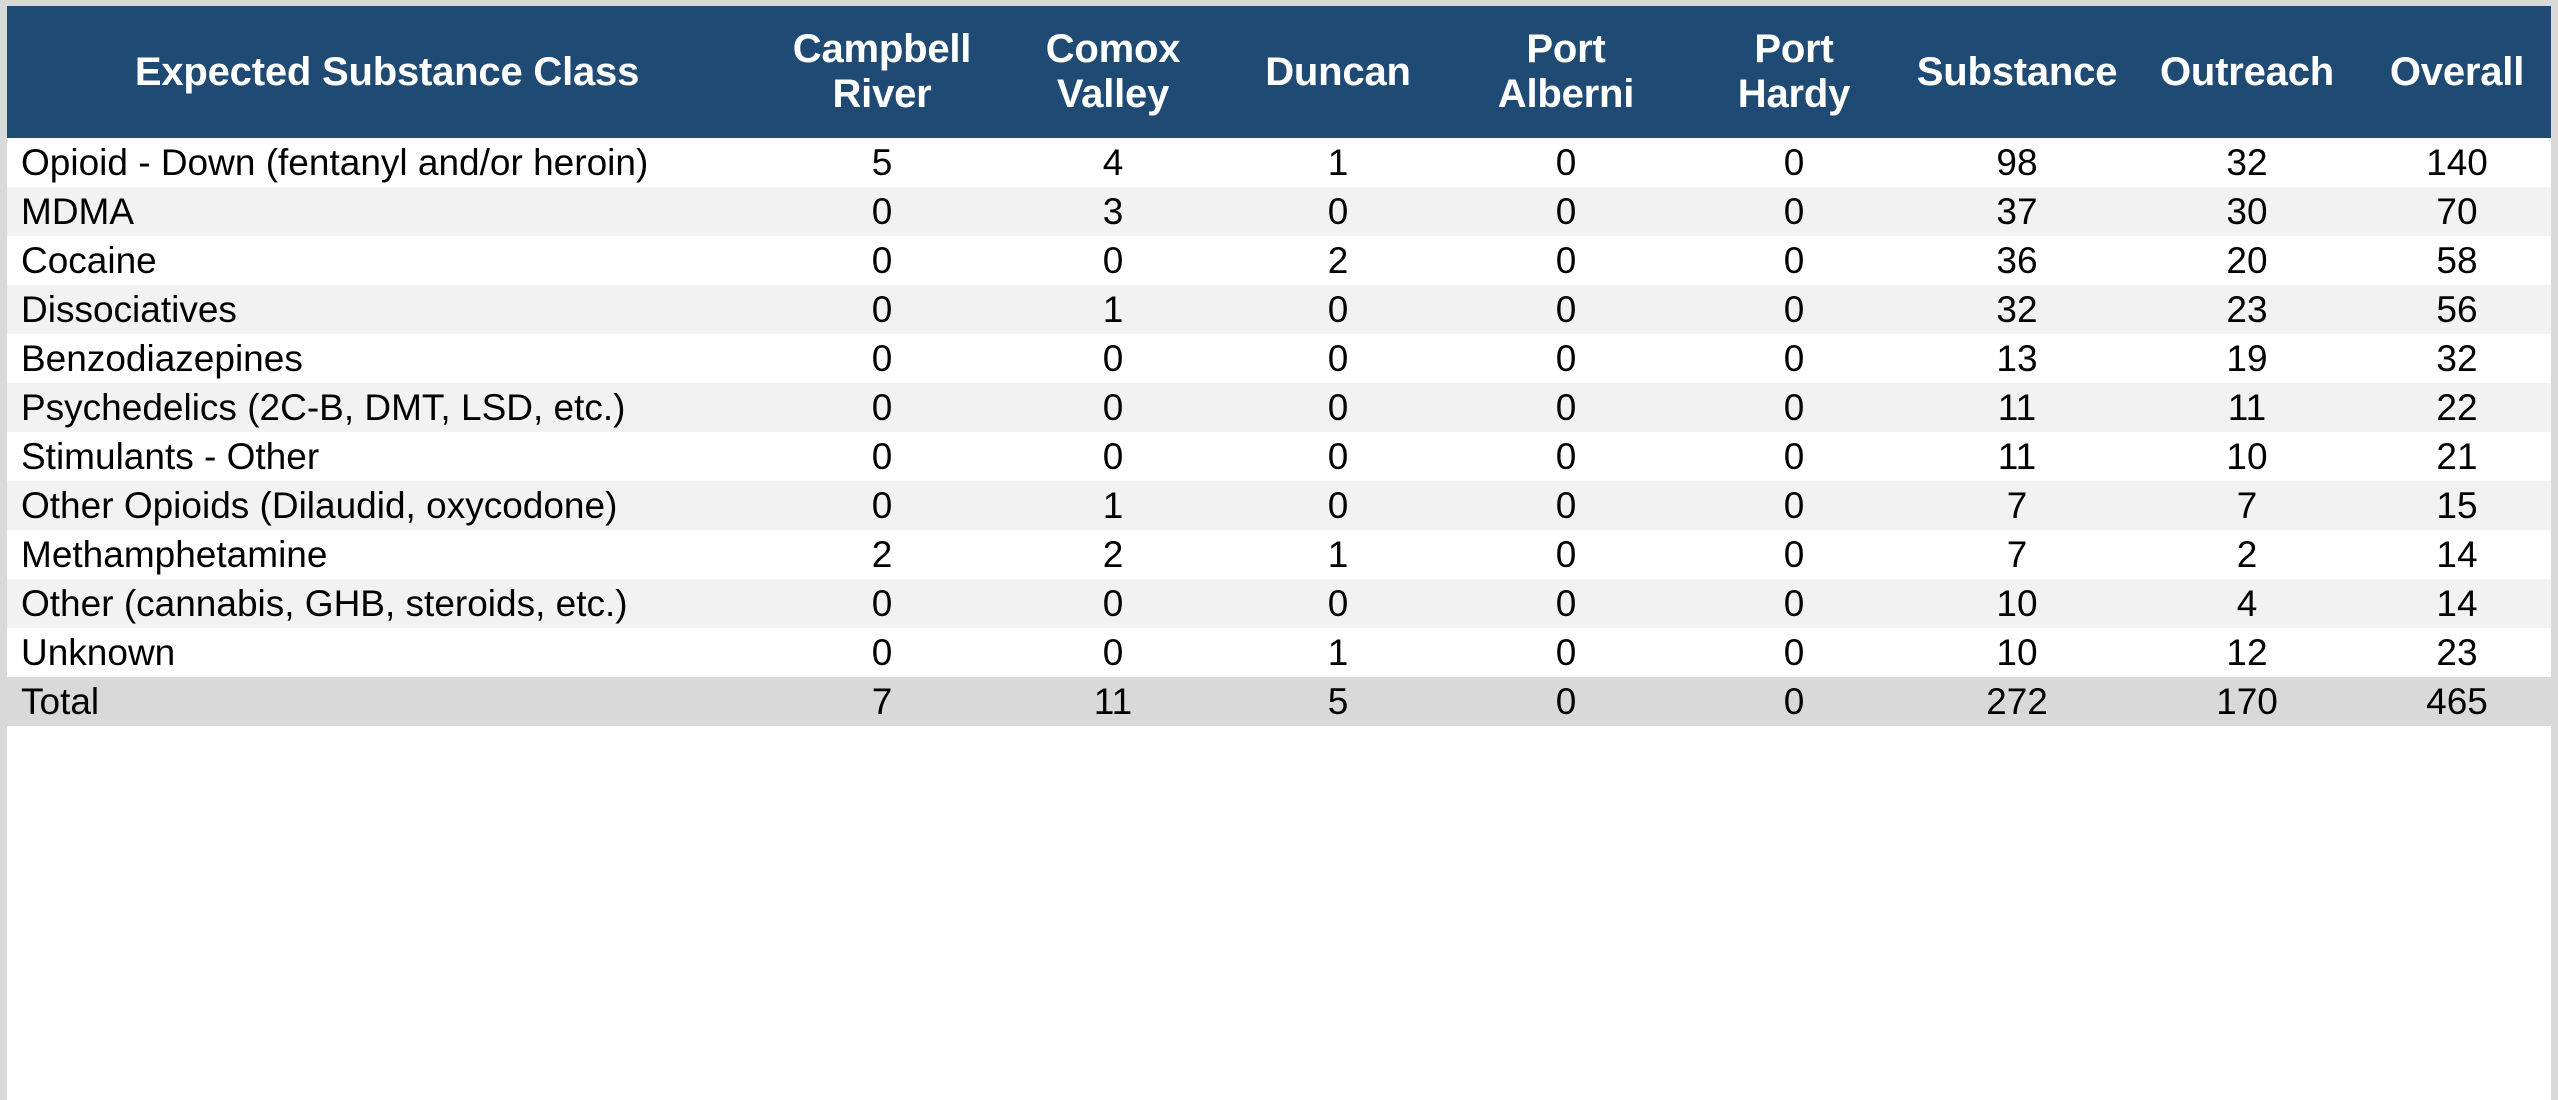  What do you see at coordinates (1279, 309) in the screenshot?
I see `table-row: Dissociatives 0 1 0 0 0 32 23 56` at bounding box center [1279, 309].